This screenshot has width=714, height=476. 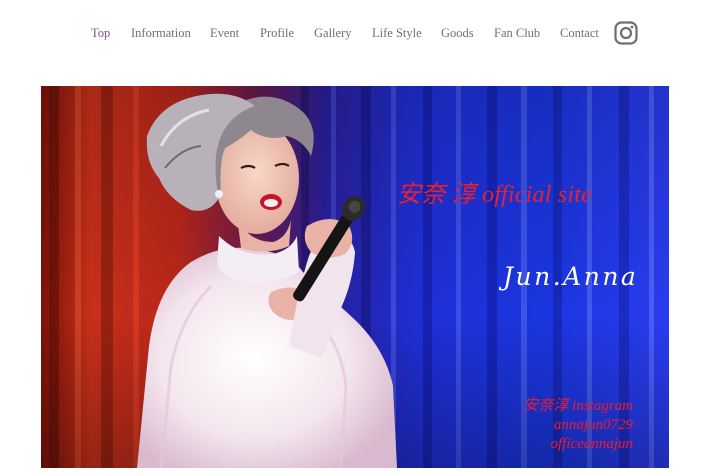 I want to click on nav-item-contact: Contact, so click(x=579, y=33).